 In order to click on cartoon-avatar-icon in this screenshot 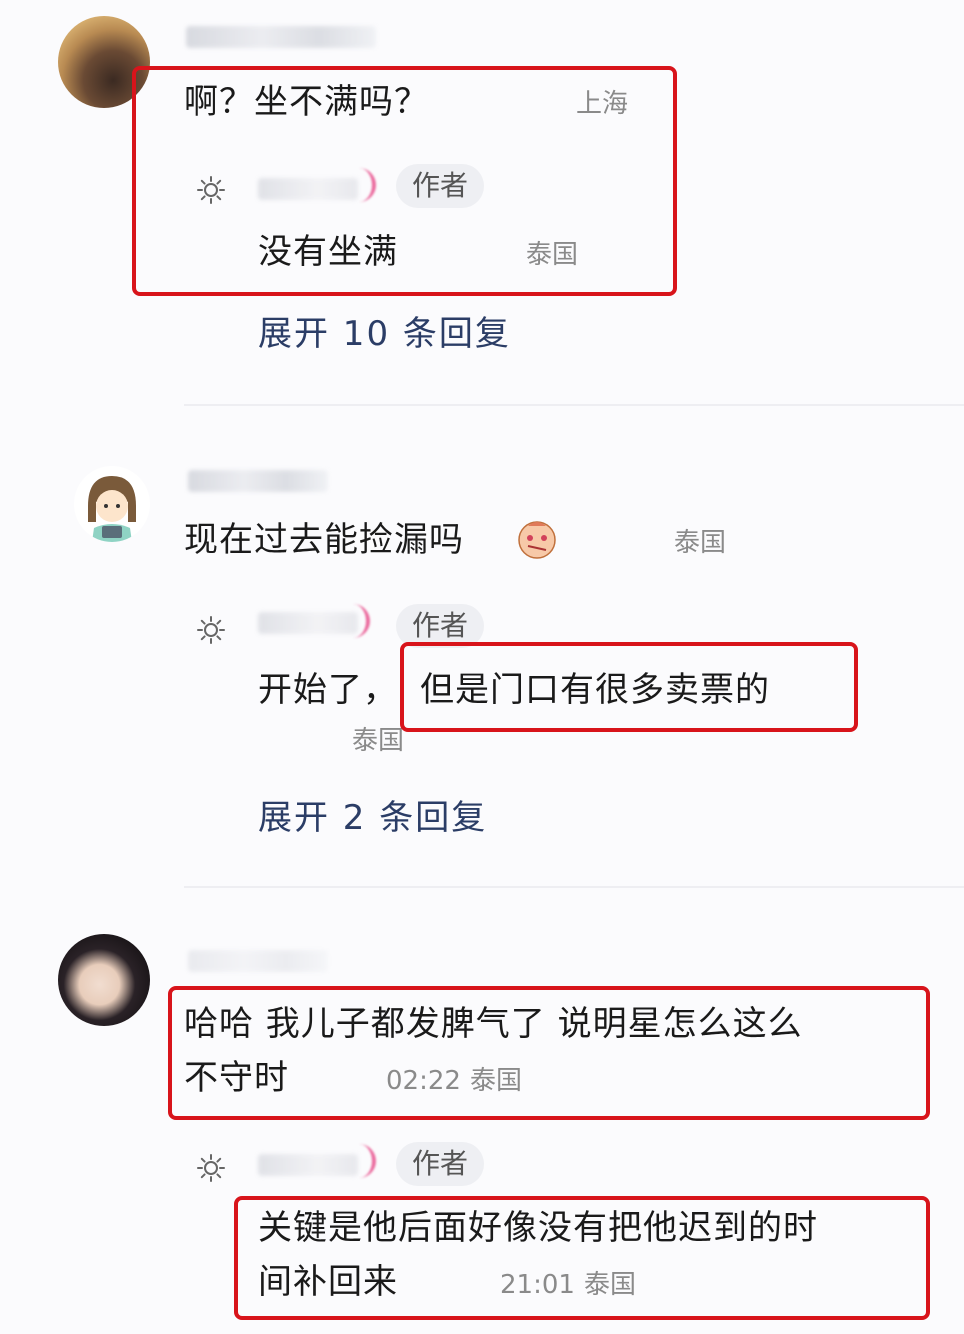, I will do `click(112, 509)`.